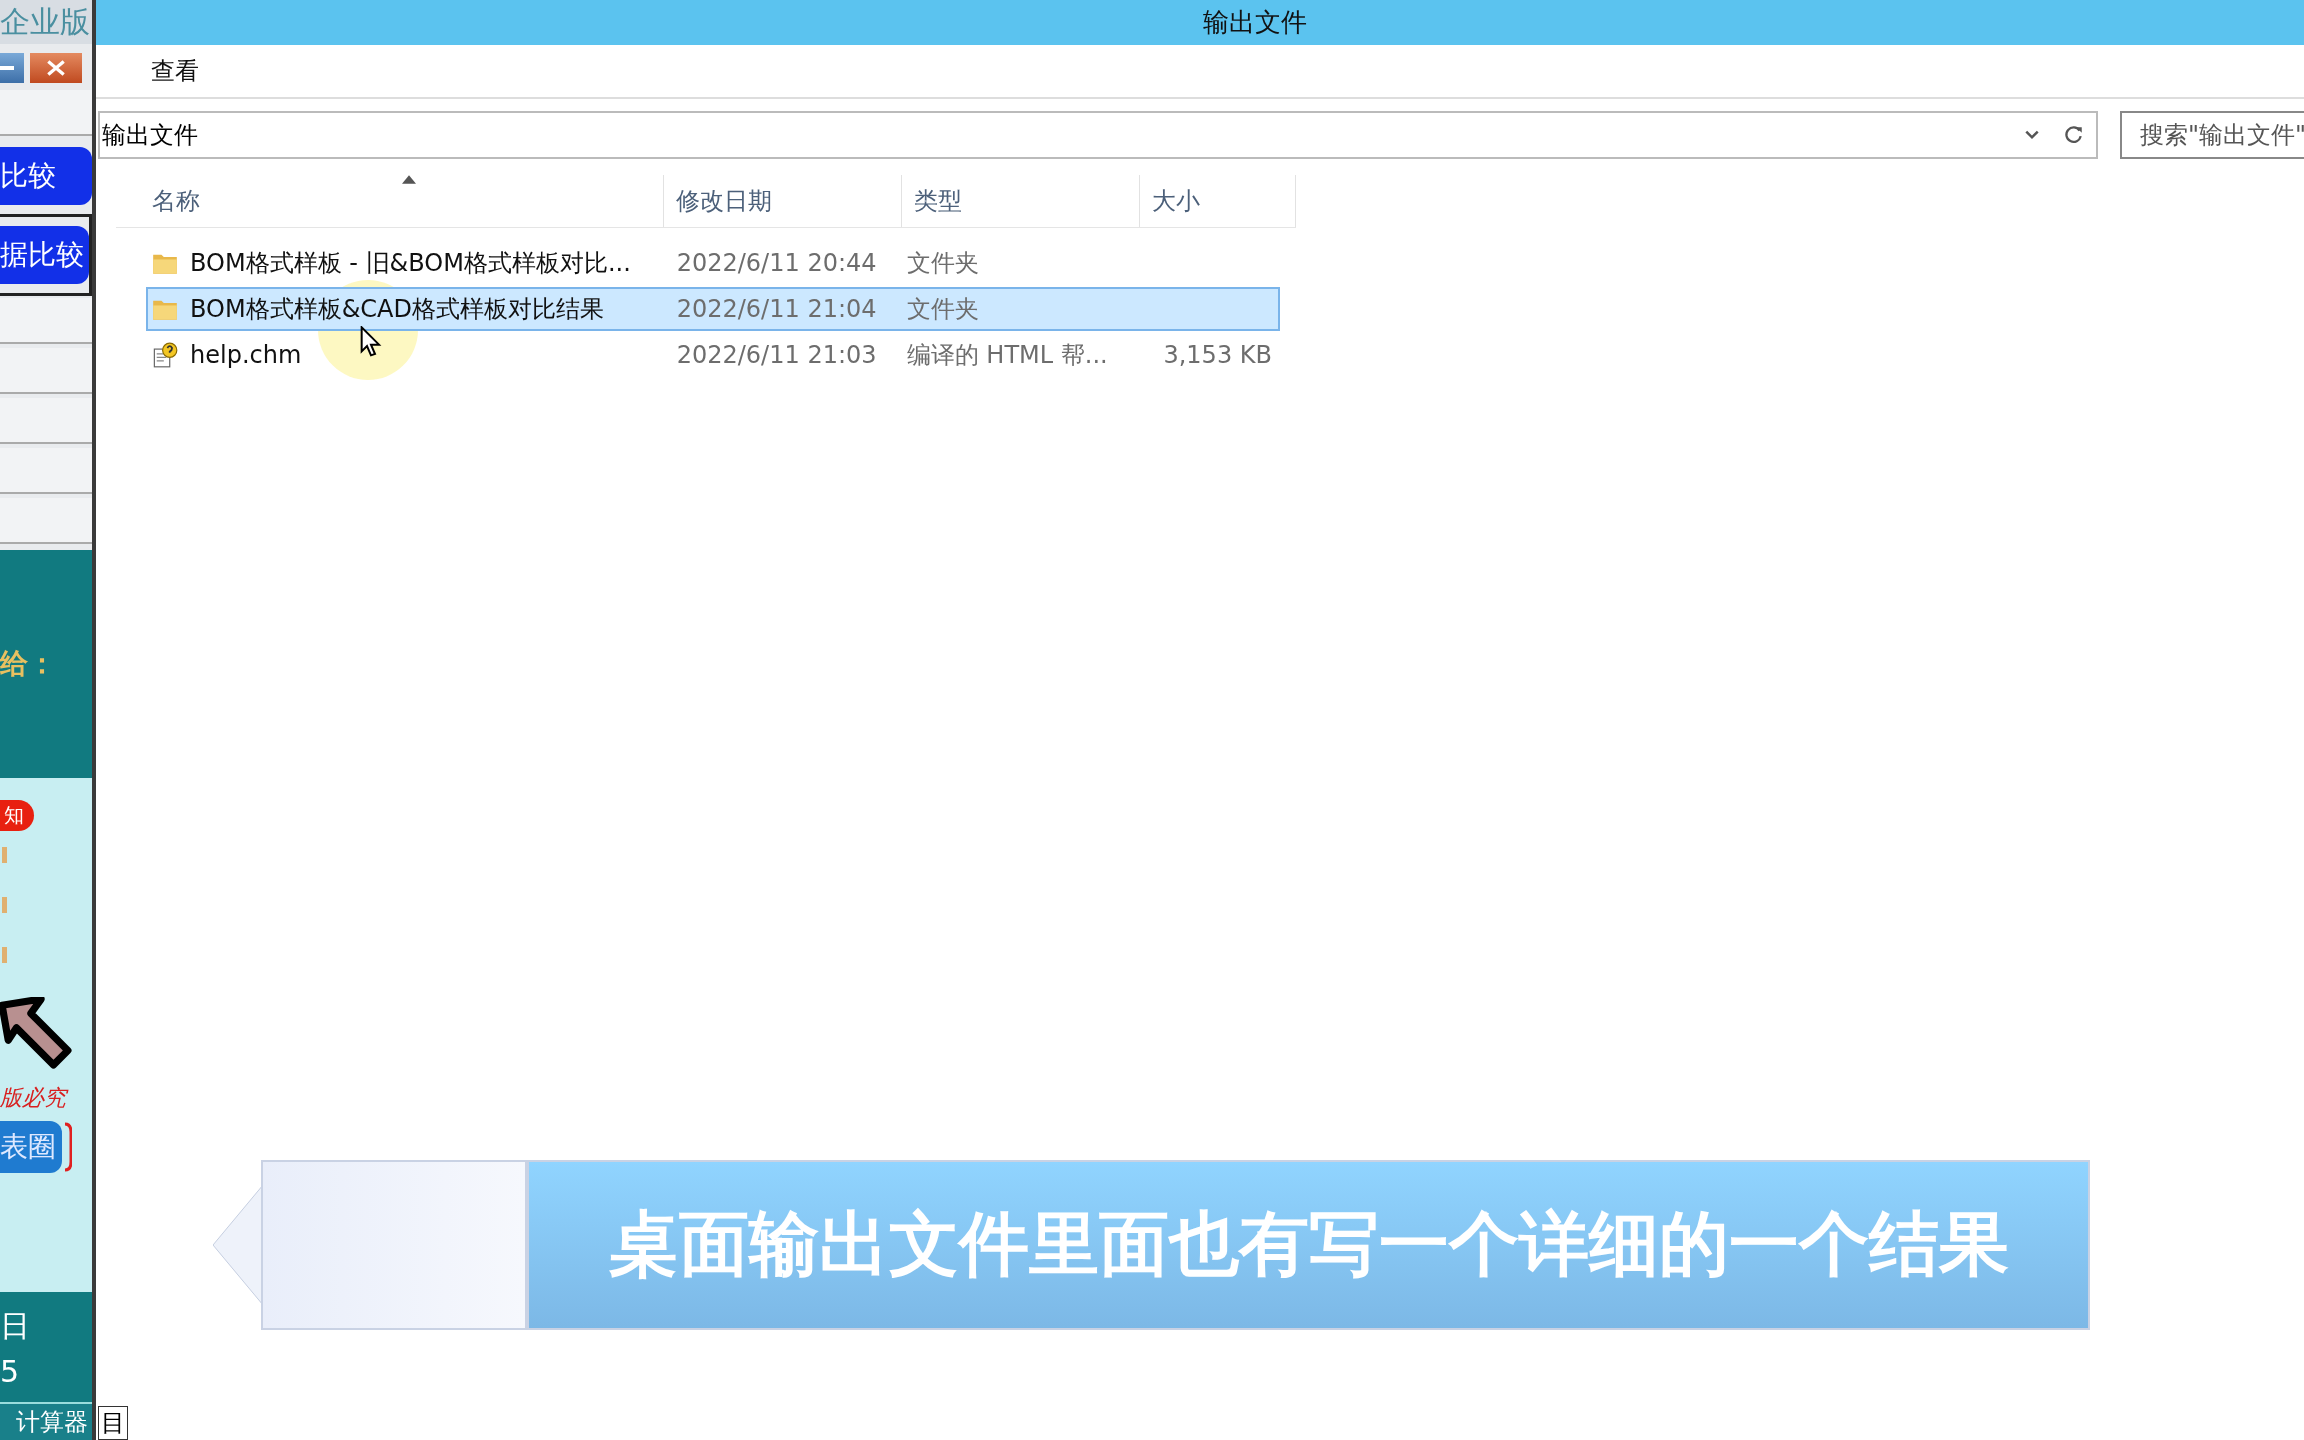 The height and width of the screenshot is (1440, 2304). What do you see at coordinates (175, 71) in the screenshot?
I see `menu-item: 查看` at bounding box center [175, 71].